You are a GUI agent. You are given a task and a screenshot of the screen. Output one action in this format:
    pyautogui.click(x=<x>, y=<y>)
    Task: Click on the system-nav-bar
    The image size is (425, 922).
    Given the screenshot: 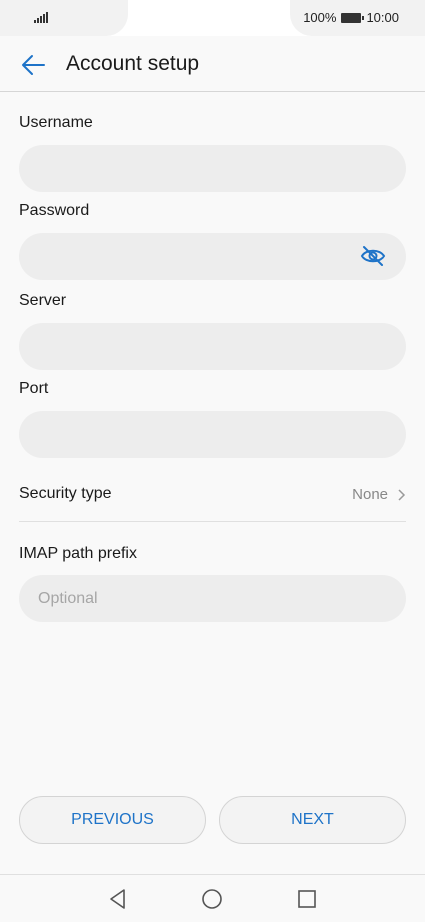 What is the action you would take?
    pyautogui.click(x=212, y=898)
    